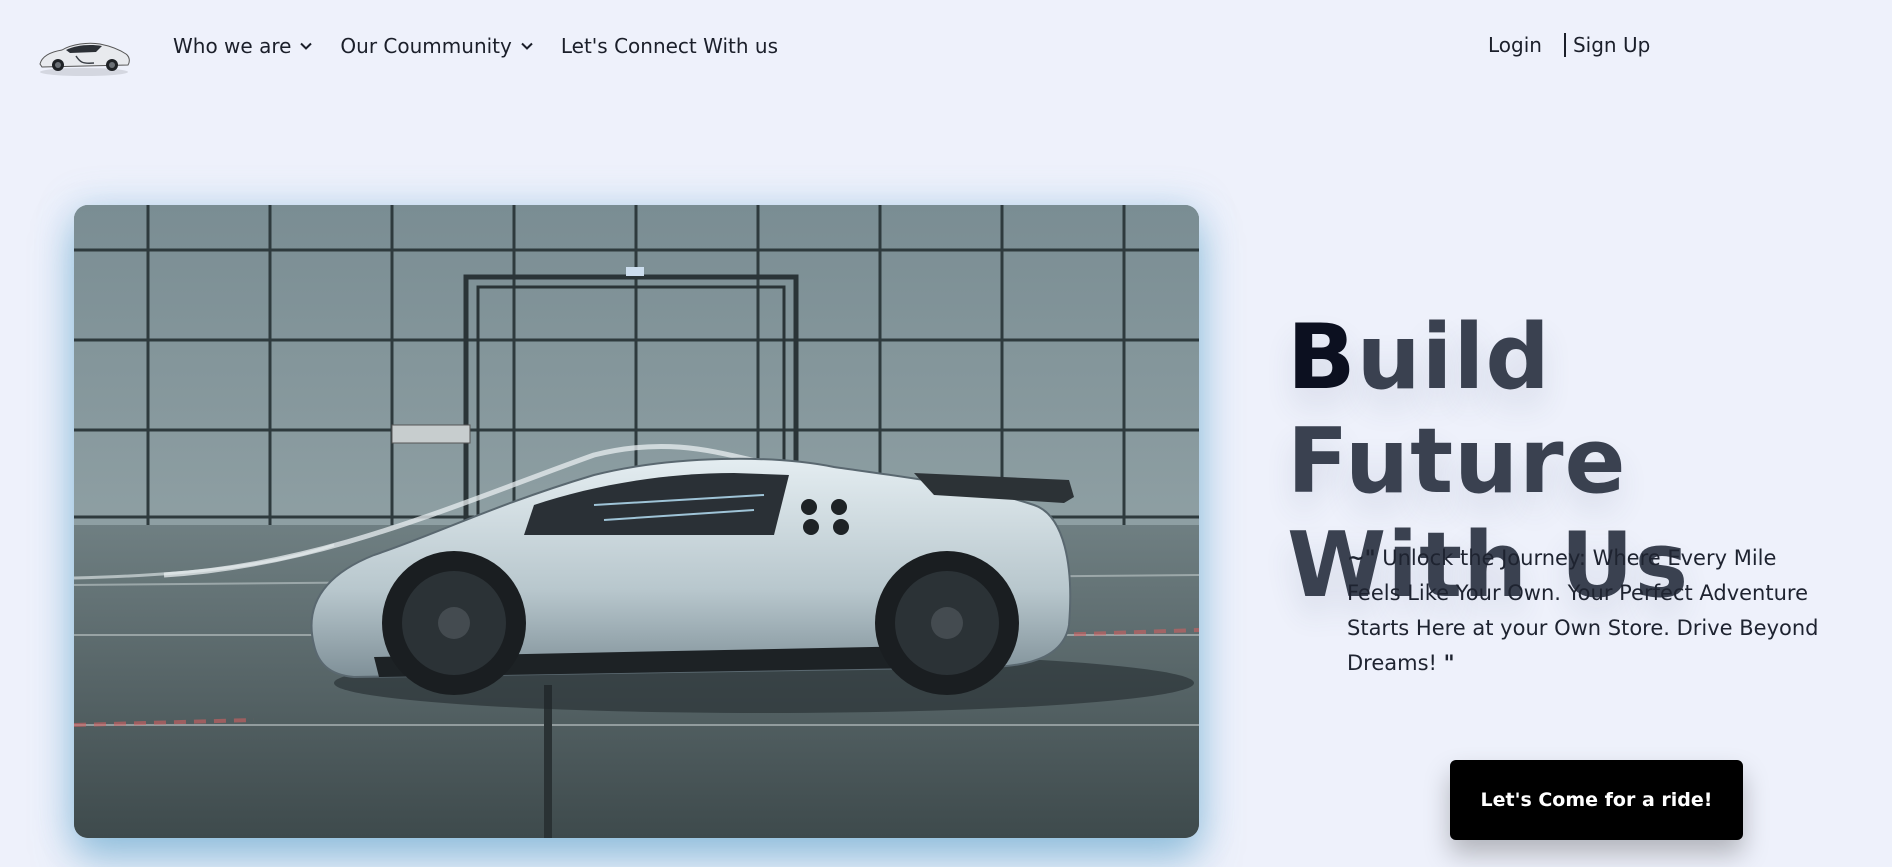  Describe the element at coordinates (1449, 663) in the screenshot. I see `quote-close-mark: "` at that location.